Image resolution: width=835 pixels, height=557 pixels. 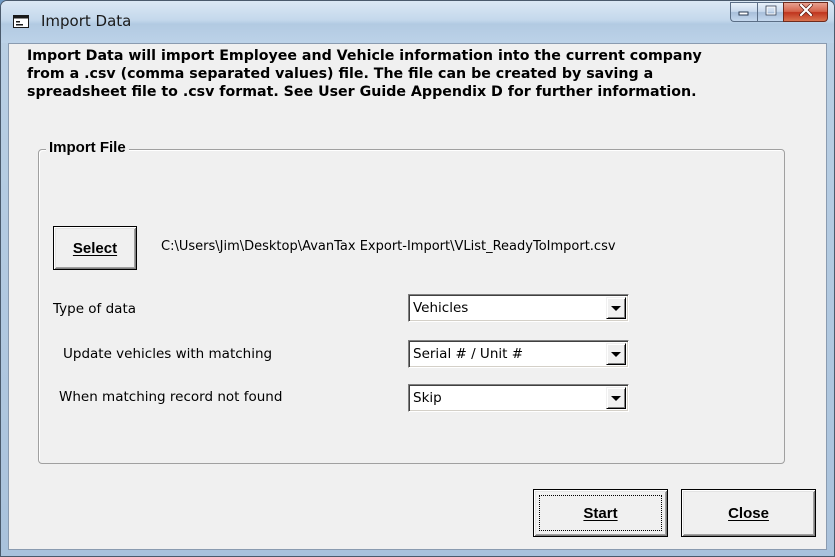 I want to click on not-found-select: Skip, so click(x=518, y=398).